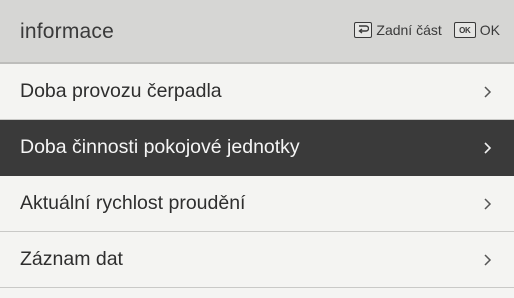 This screenshot has height=298, width=514. What do you see at coordinates (408, 30) in the screenshot?
I see `back-button-label: Zadní část` at bounding box center [408, 30].